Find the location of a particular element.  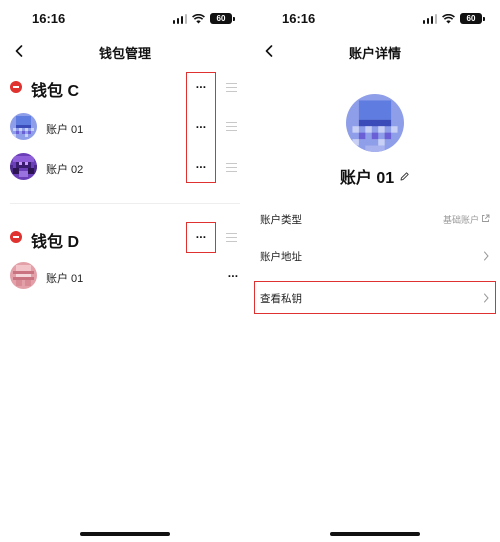

page-title: 账户详情 is located at coordinates (374, 53).